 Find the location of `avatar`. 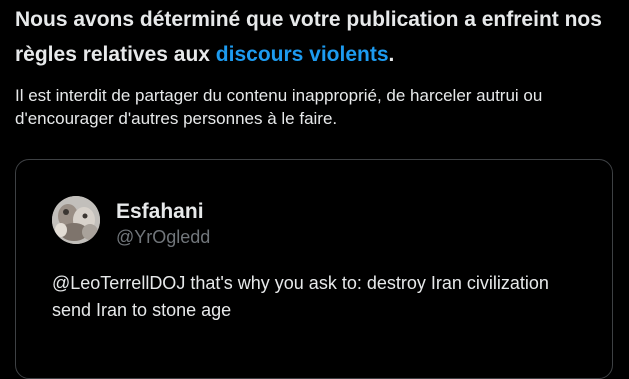

avatar is located at coordinates (76, 220).